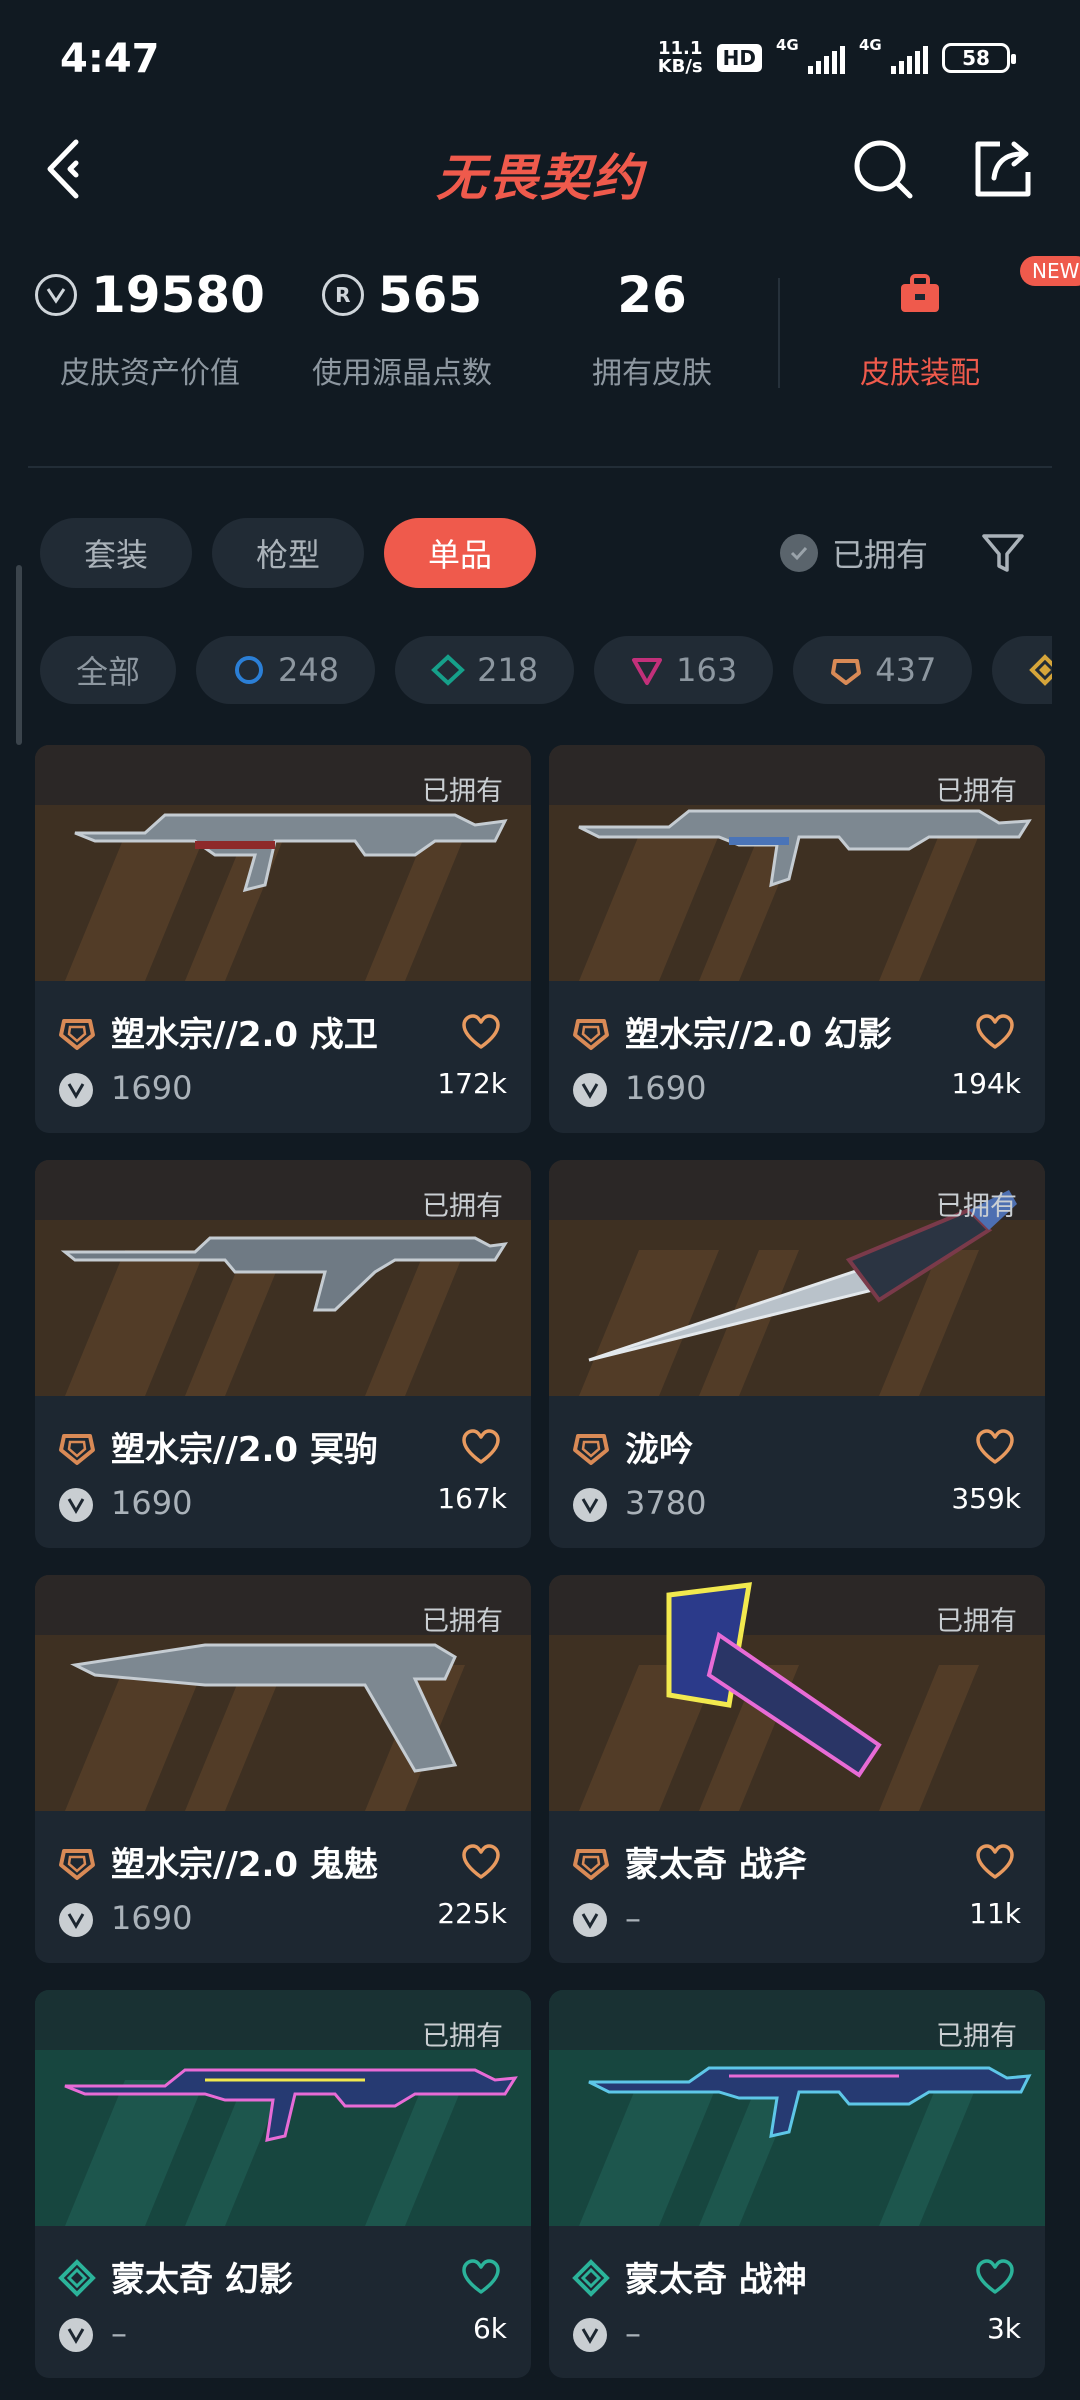 The image size is (1080, 2400). I want to click on like-count: 194k, so click(986, 1083).